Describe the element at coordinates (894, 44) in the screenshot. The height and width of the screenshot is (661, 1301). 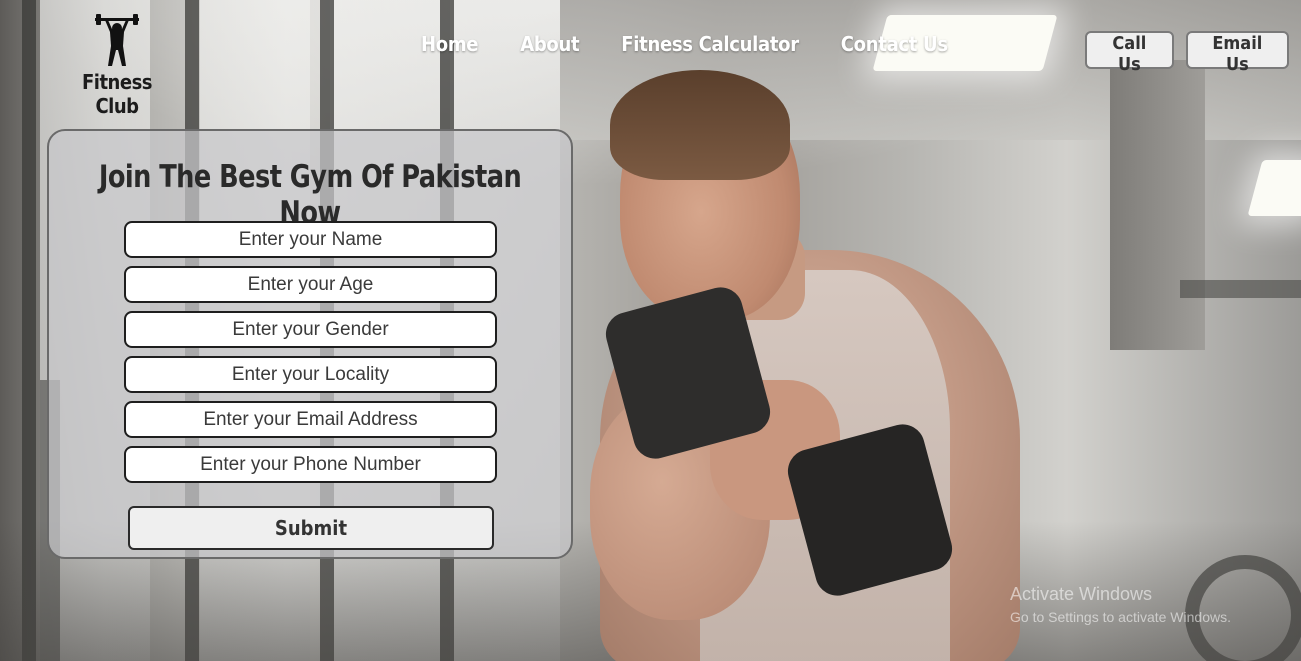
I see `nav-item-contact-us: Contact Us` at that location.